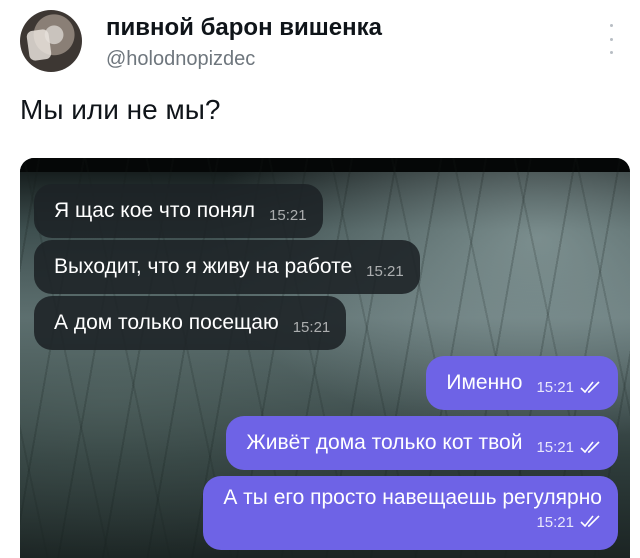 Image resolution: width=640 pixels, height=558 pixels. Describe the element at coordinates (155, 210) in the screenshot. I see `message-text: Я щас кое что понял` at that location.